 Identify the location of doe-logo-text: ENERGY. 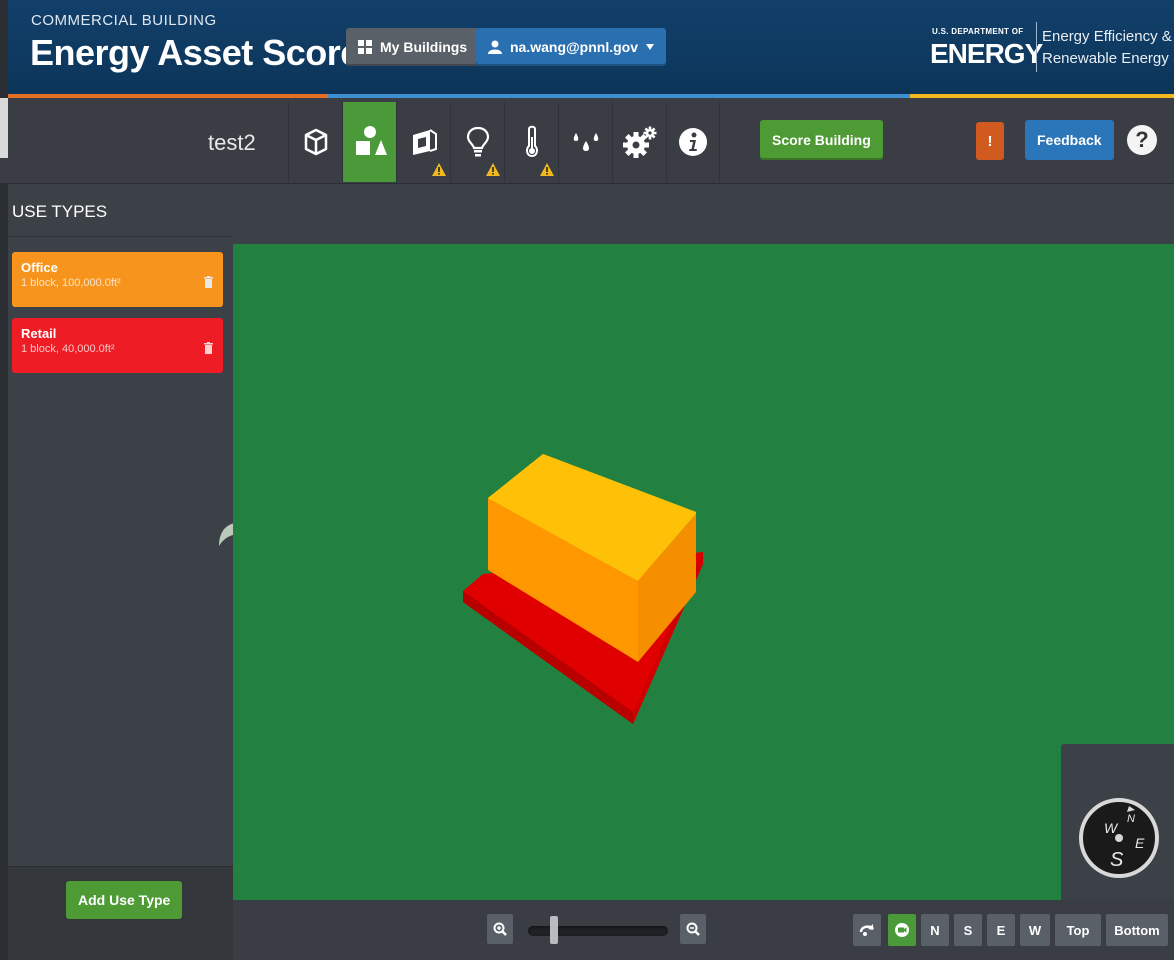
(986, 53).